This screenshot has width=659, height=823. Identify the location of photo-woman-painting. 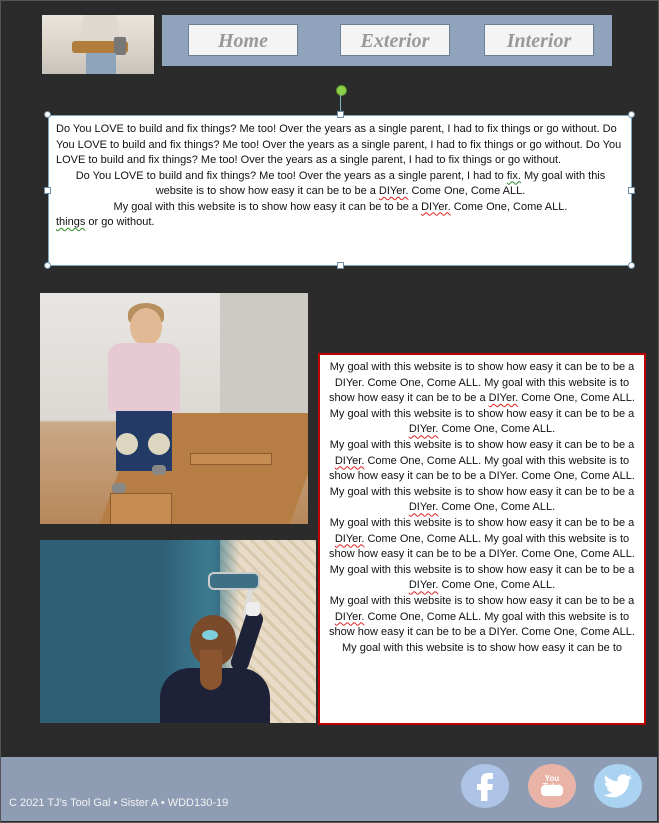
(178, 631).